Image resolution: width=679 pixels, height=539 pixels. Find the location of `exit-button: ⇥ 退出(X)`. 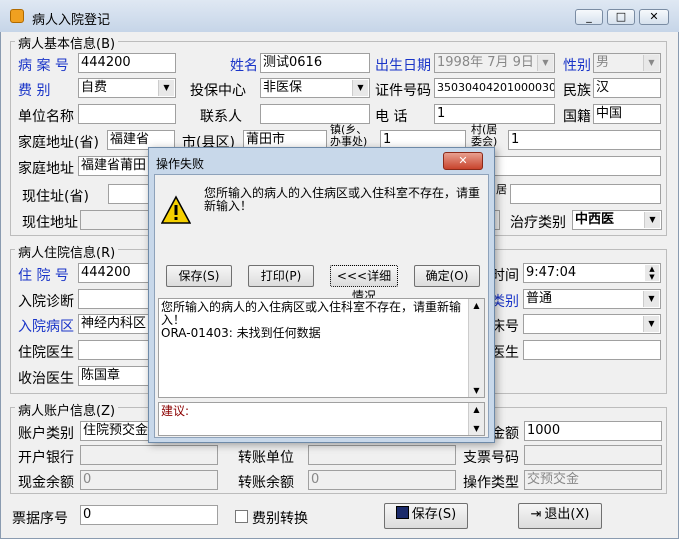

exit-button: ⇥ 退出(X) is located at coordinates (560, 516).